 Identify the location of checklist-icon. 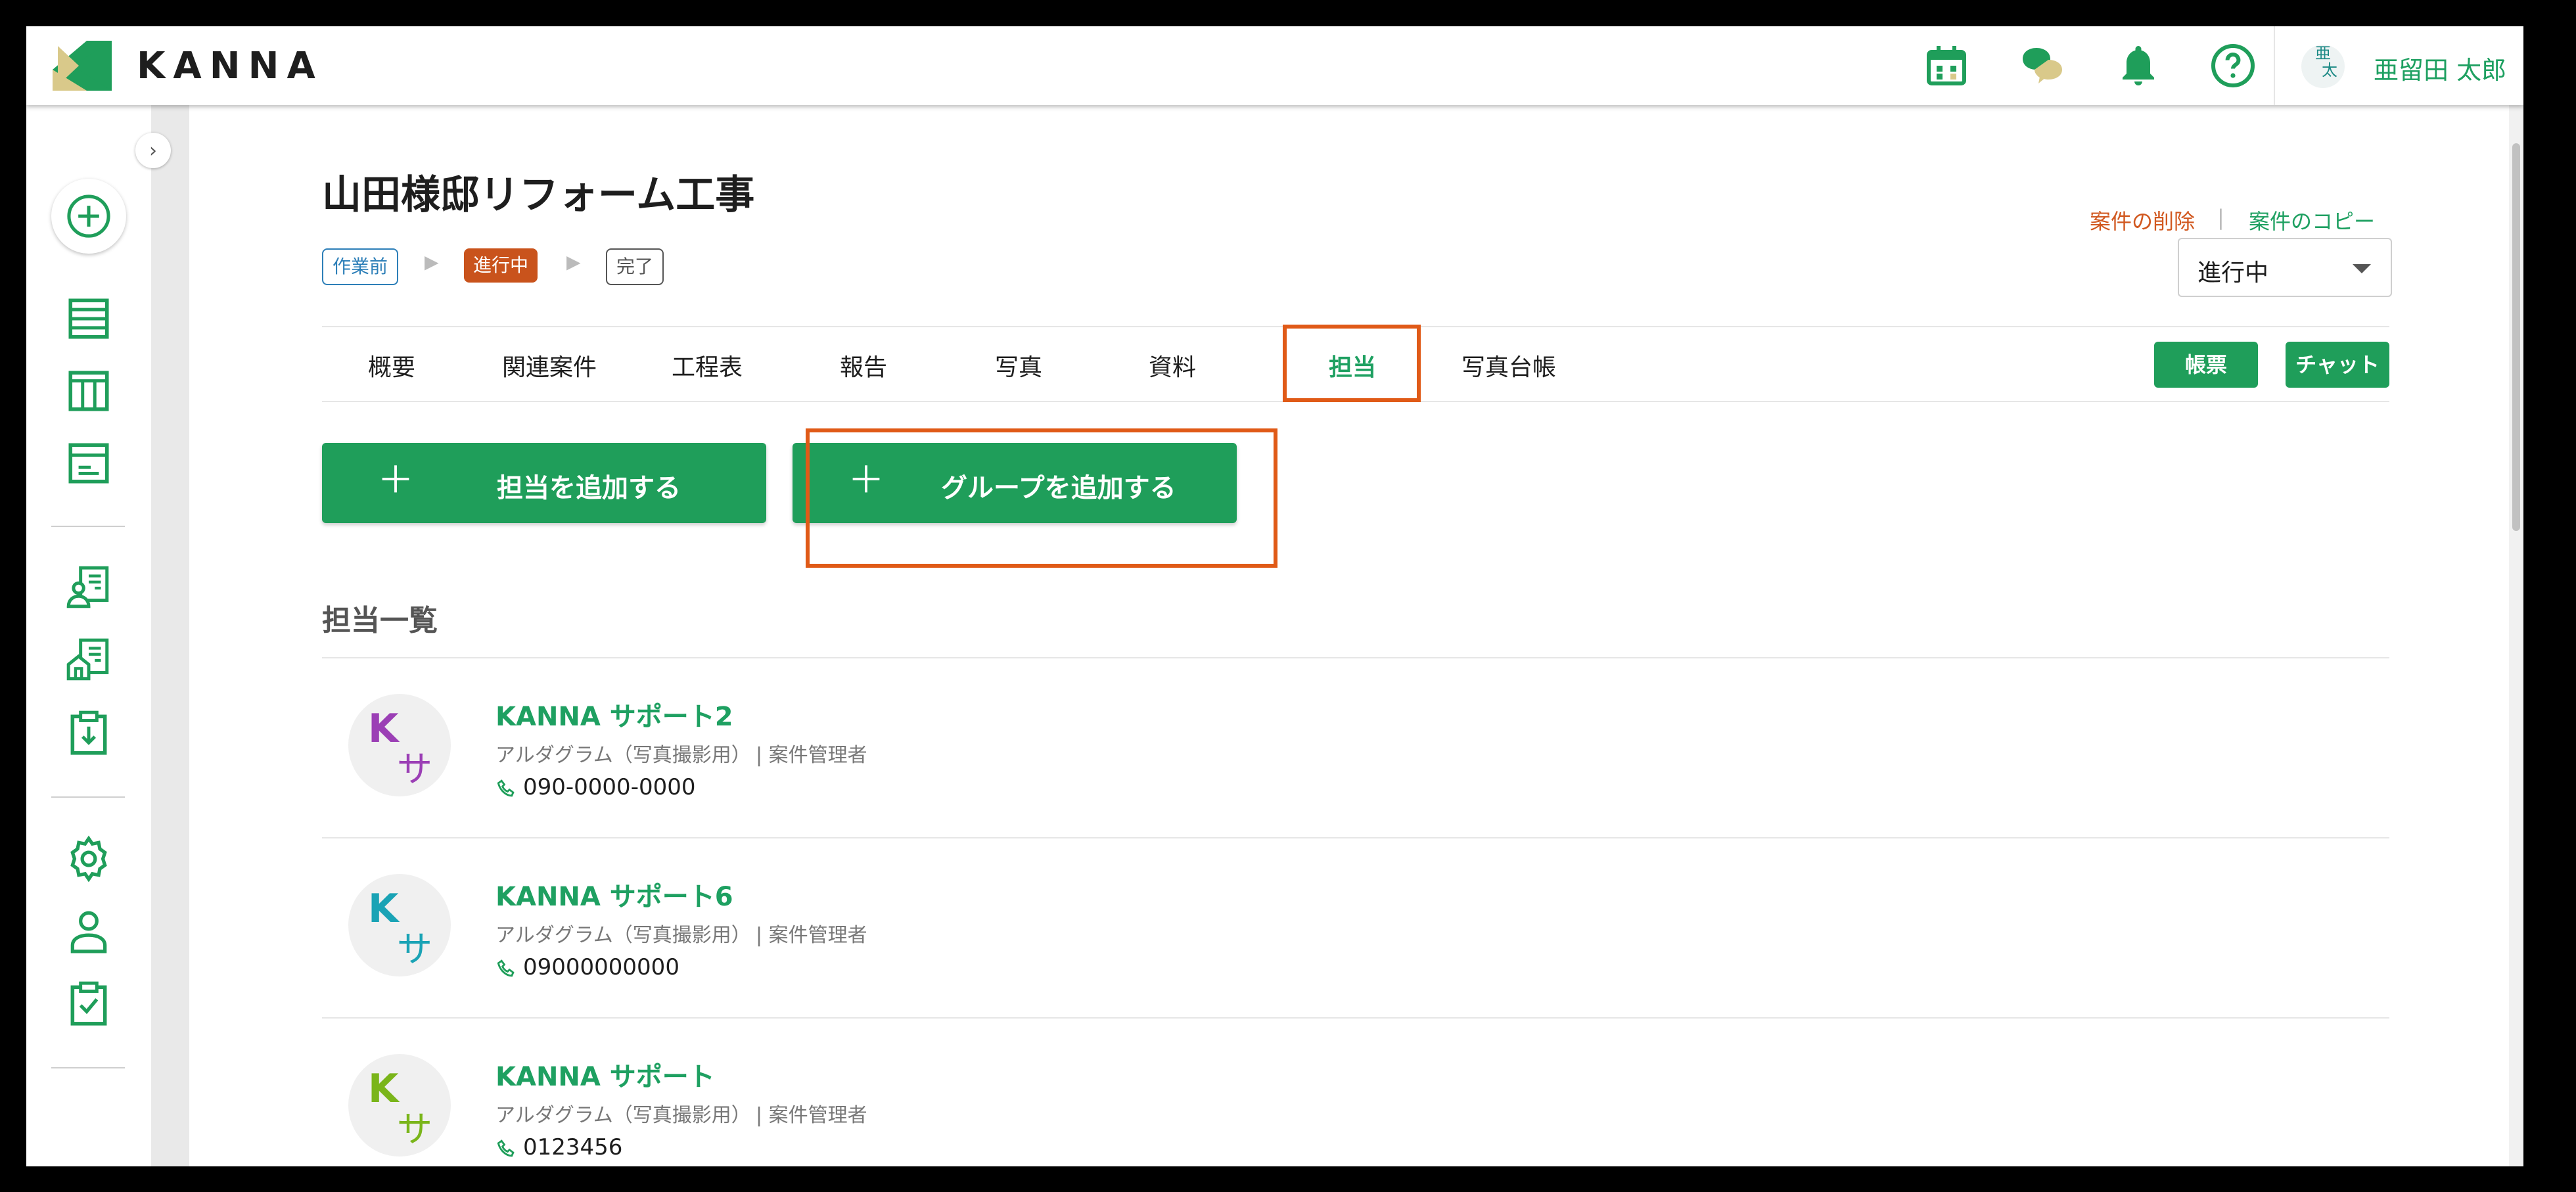
(89, 1004).